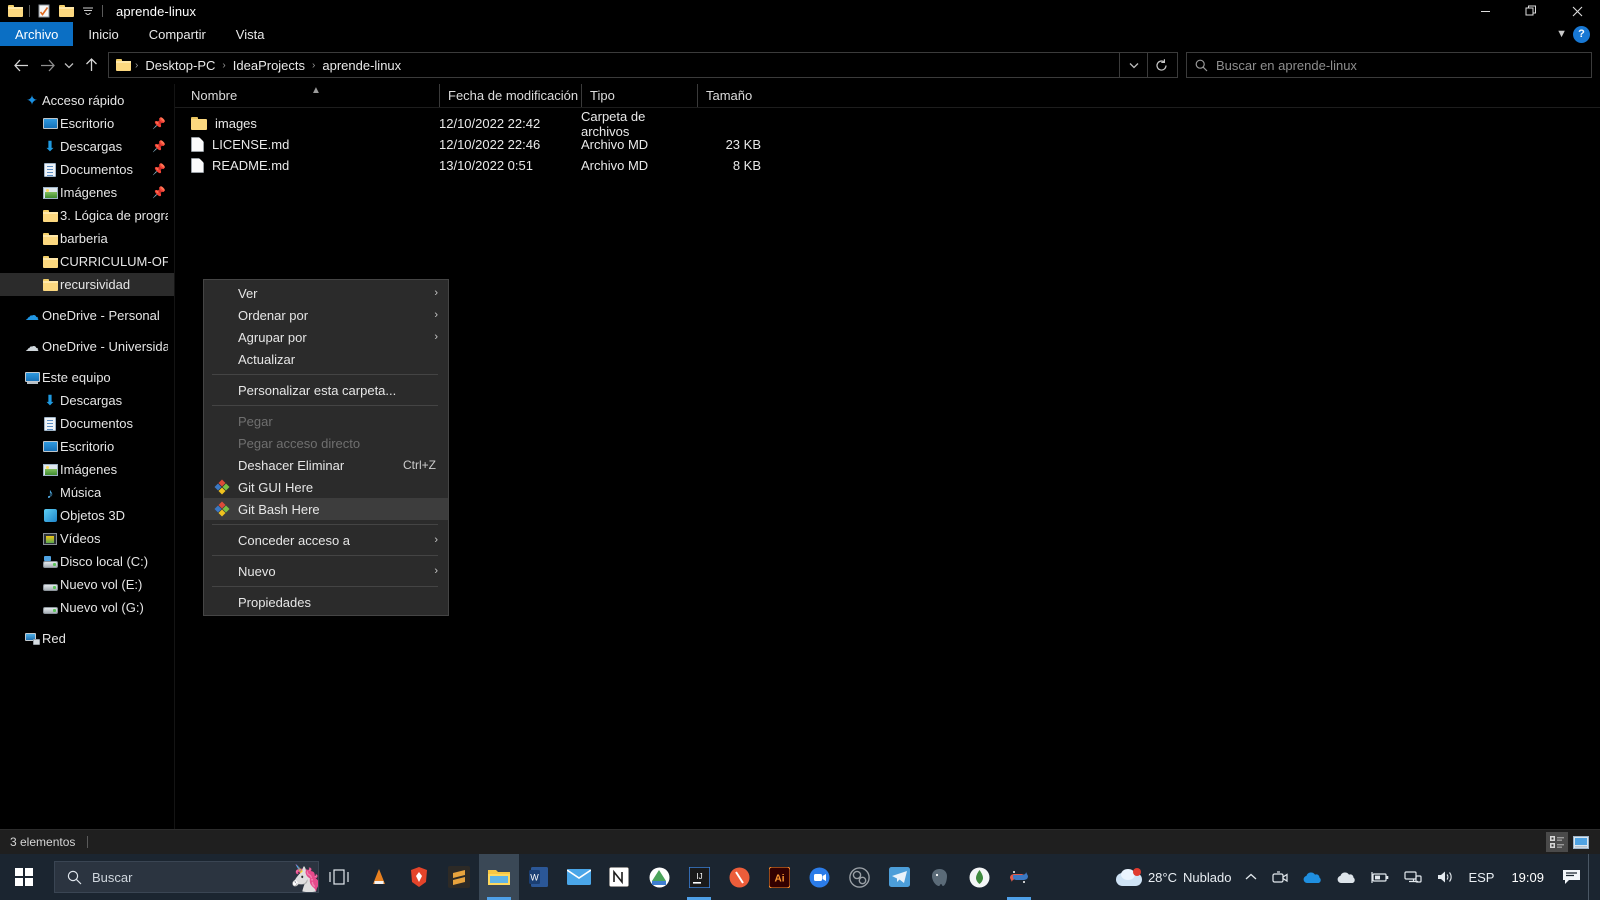 The image size is (1600, 900). Describe the element at coordinates (69, 65) in the screenshot. I see `recent-locations-icon` at that location.